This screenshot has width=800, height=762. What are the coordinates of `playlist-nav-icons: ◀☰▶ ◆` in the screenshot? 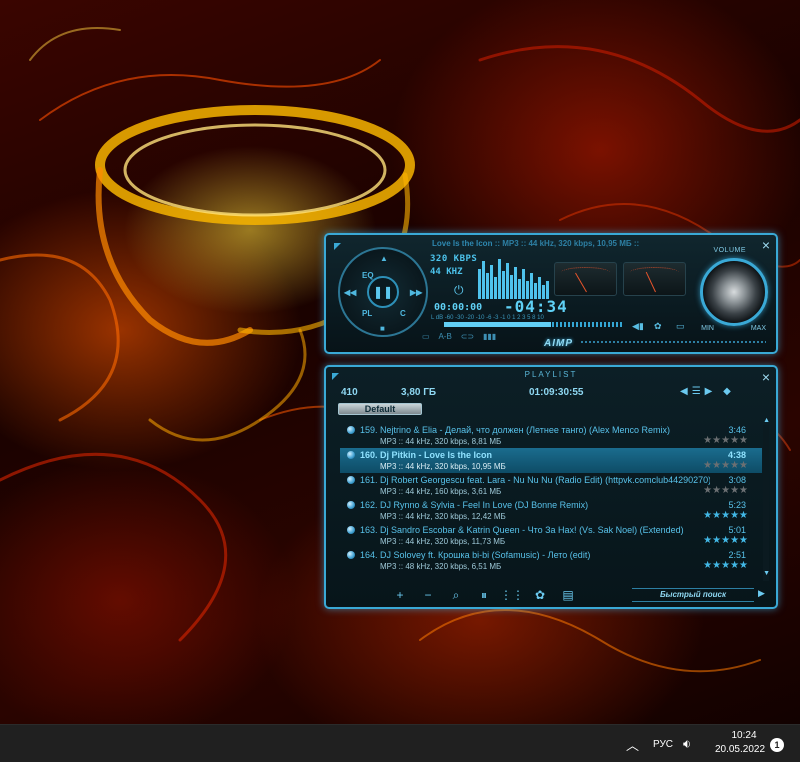 It's located at (707, 391).